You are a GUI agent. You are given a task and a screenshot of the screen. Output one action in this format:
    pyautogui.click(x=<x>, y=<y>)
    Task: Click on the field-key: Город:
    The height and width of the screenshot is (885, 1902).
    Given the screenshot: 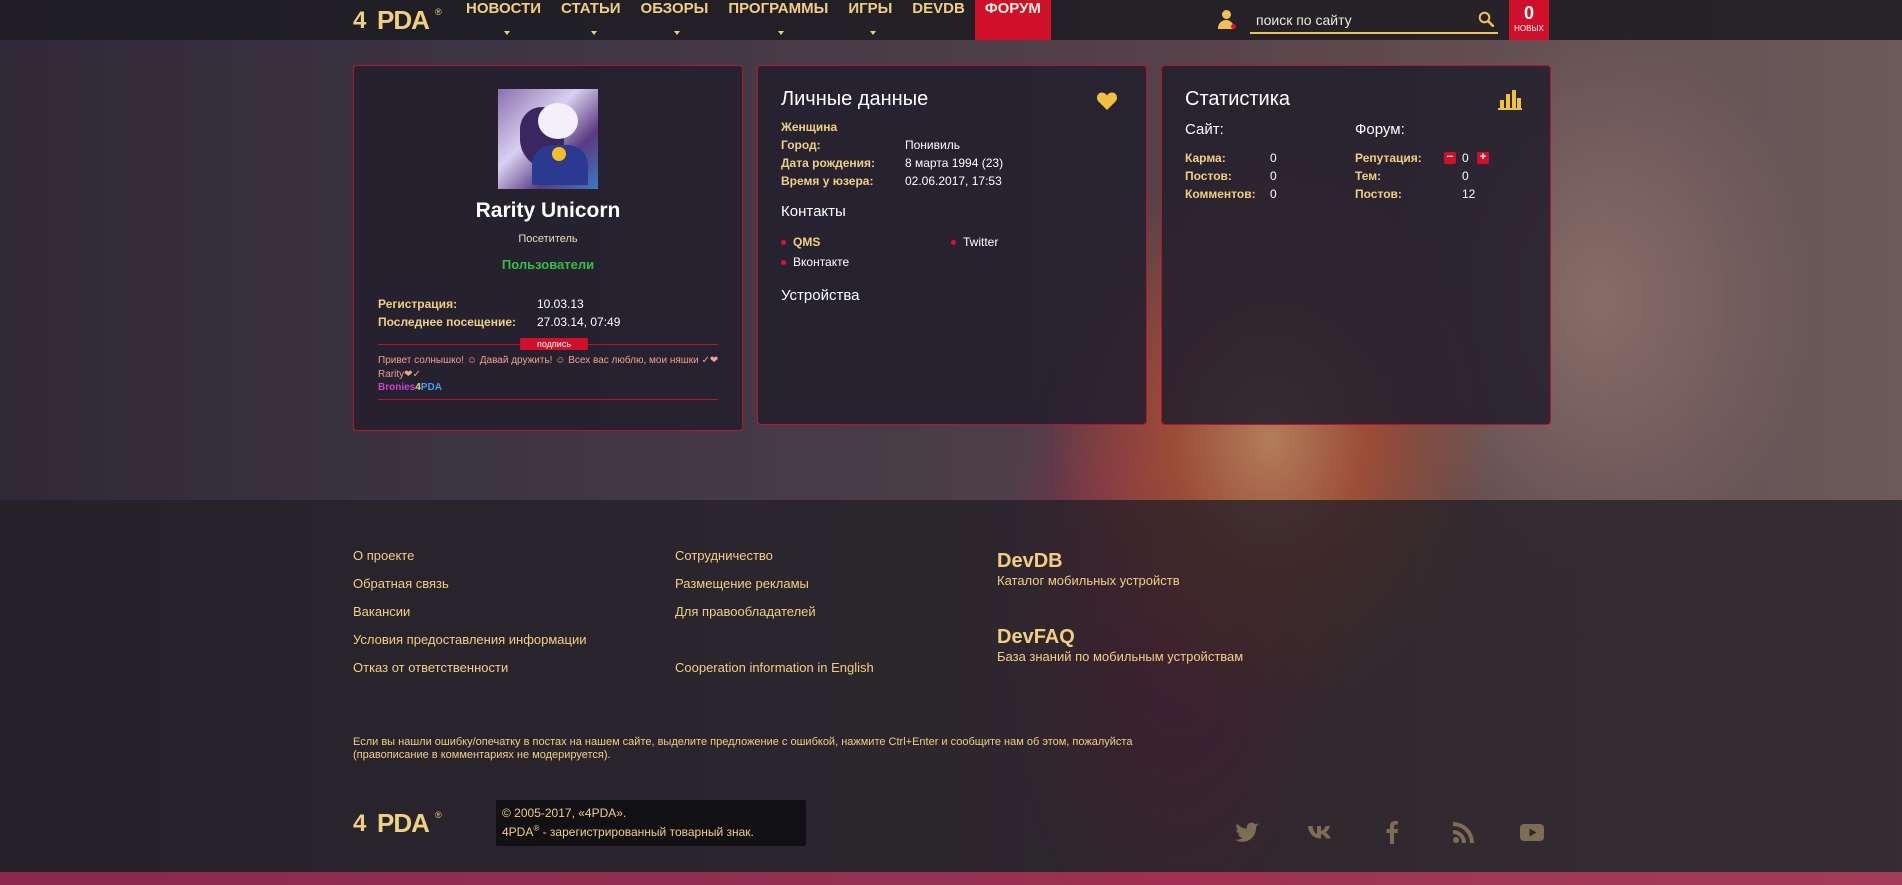 What is the action you would take?
    pyautogui.click(x=801, y=145)
    